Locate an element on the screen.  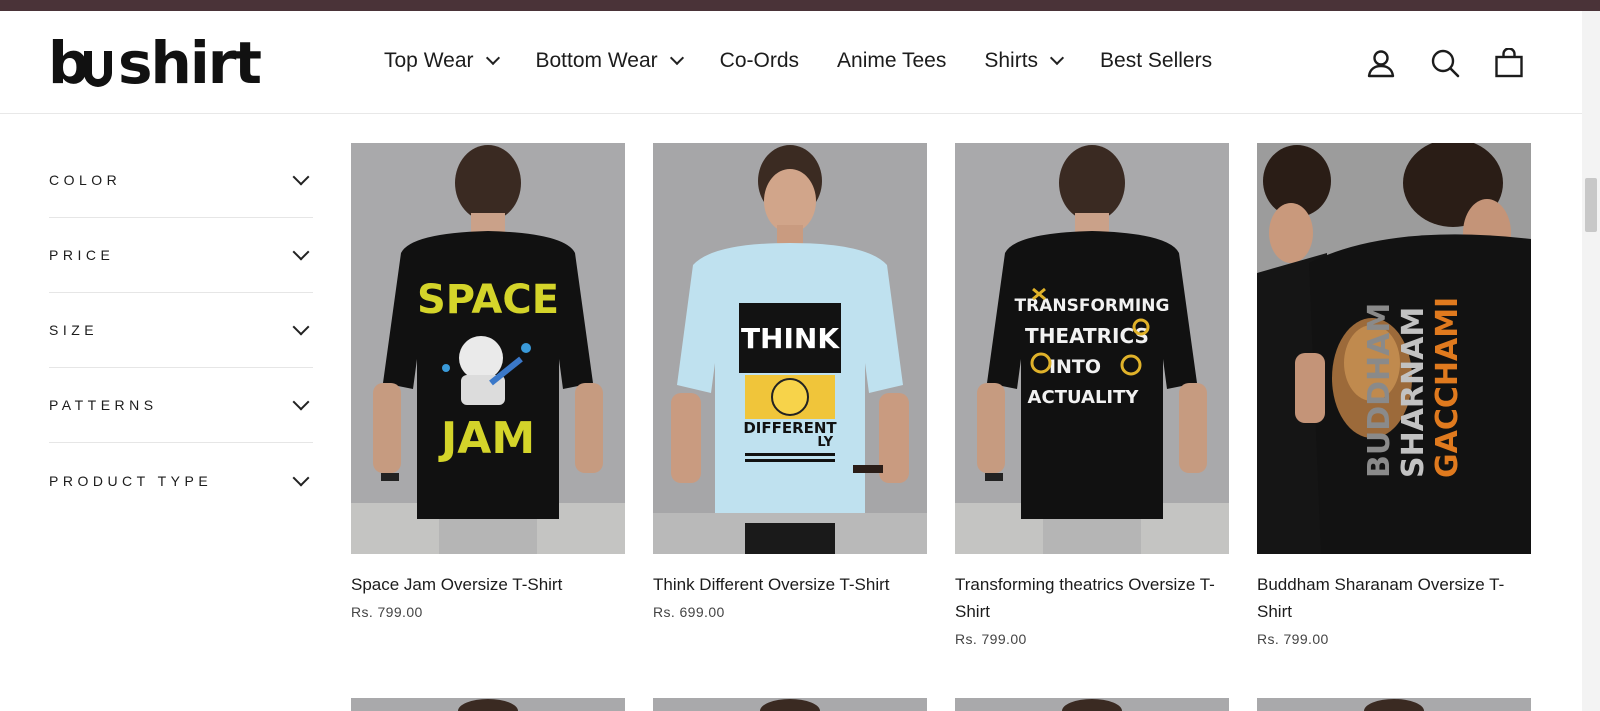
product-title: Transforming theatrics Oversize T-Shirt is located at coordinates (1092, 598).